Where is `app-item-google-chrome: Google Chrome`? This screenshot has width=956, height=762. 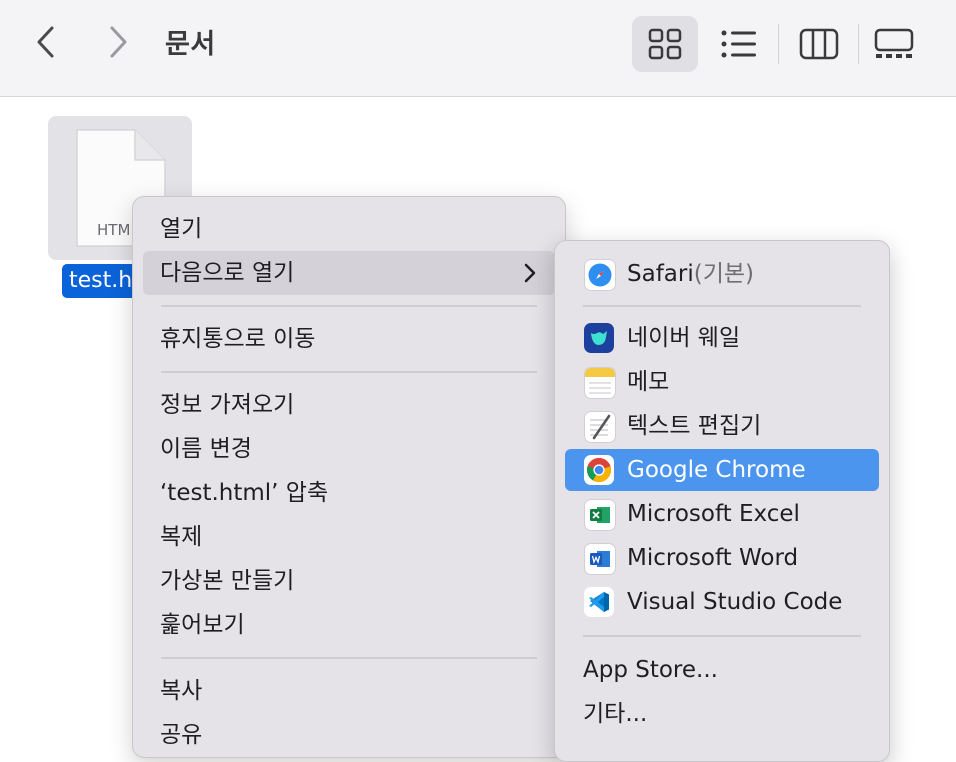
app-item-google-chrome: Google Chrome is located at coordinates (722, 470).